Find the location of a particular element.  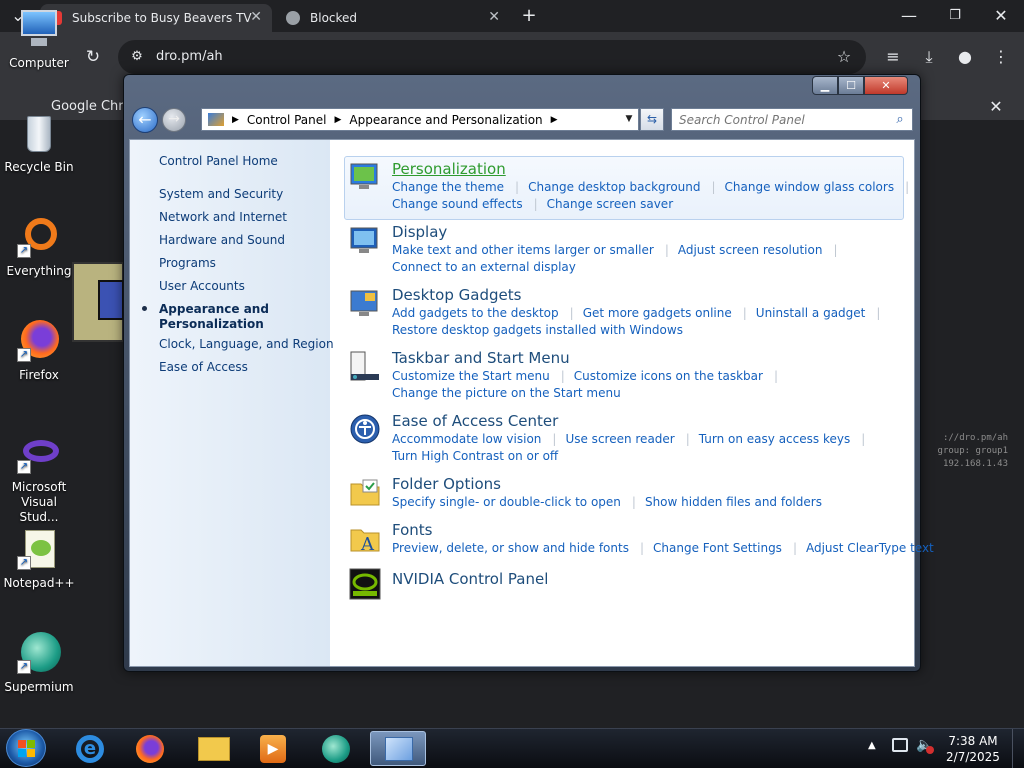

start-button is located at coordinates (26, 748).